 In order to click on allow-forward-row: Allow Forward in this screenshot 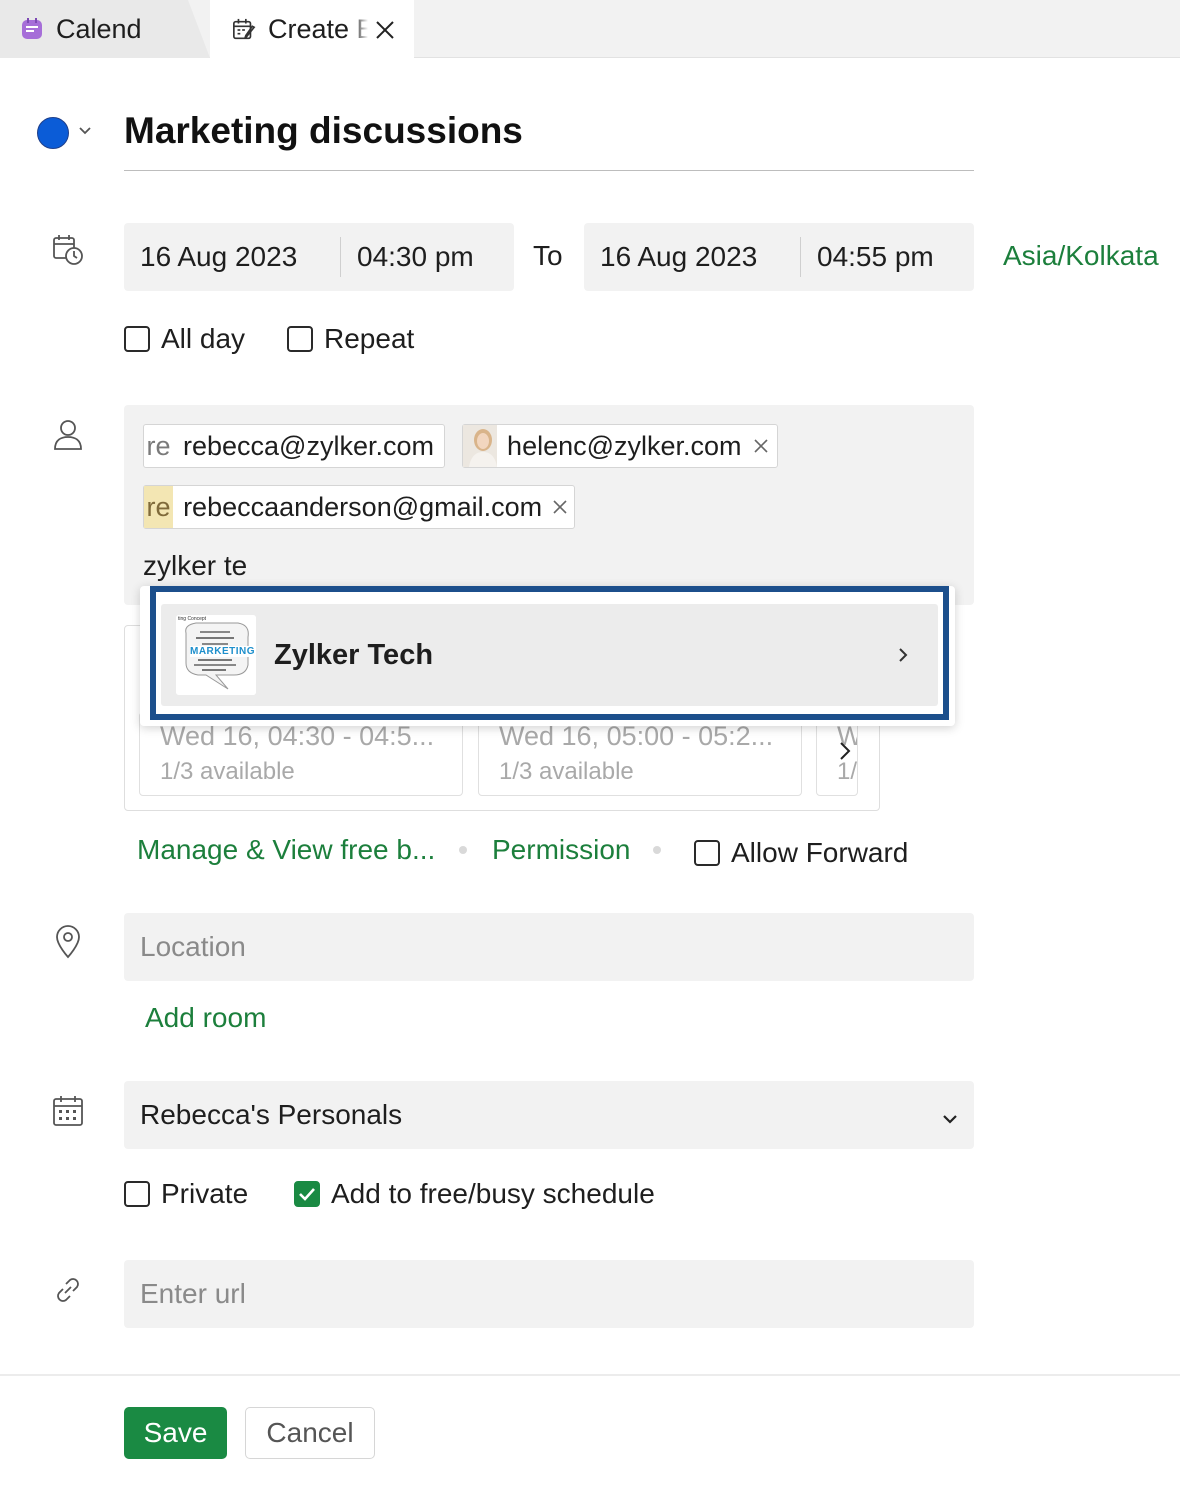, I will do `click(801, 853)`.